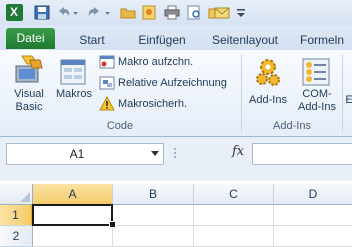  Describe the element at coordinates (153, 215) in the screenshot. I see `cell-b1` at that location.